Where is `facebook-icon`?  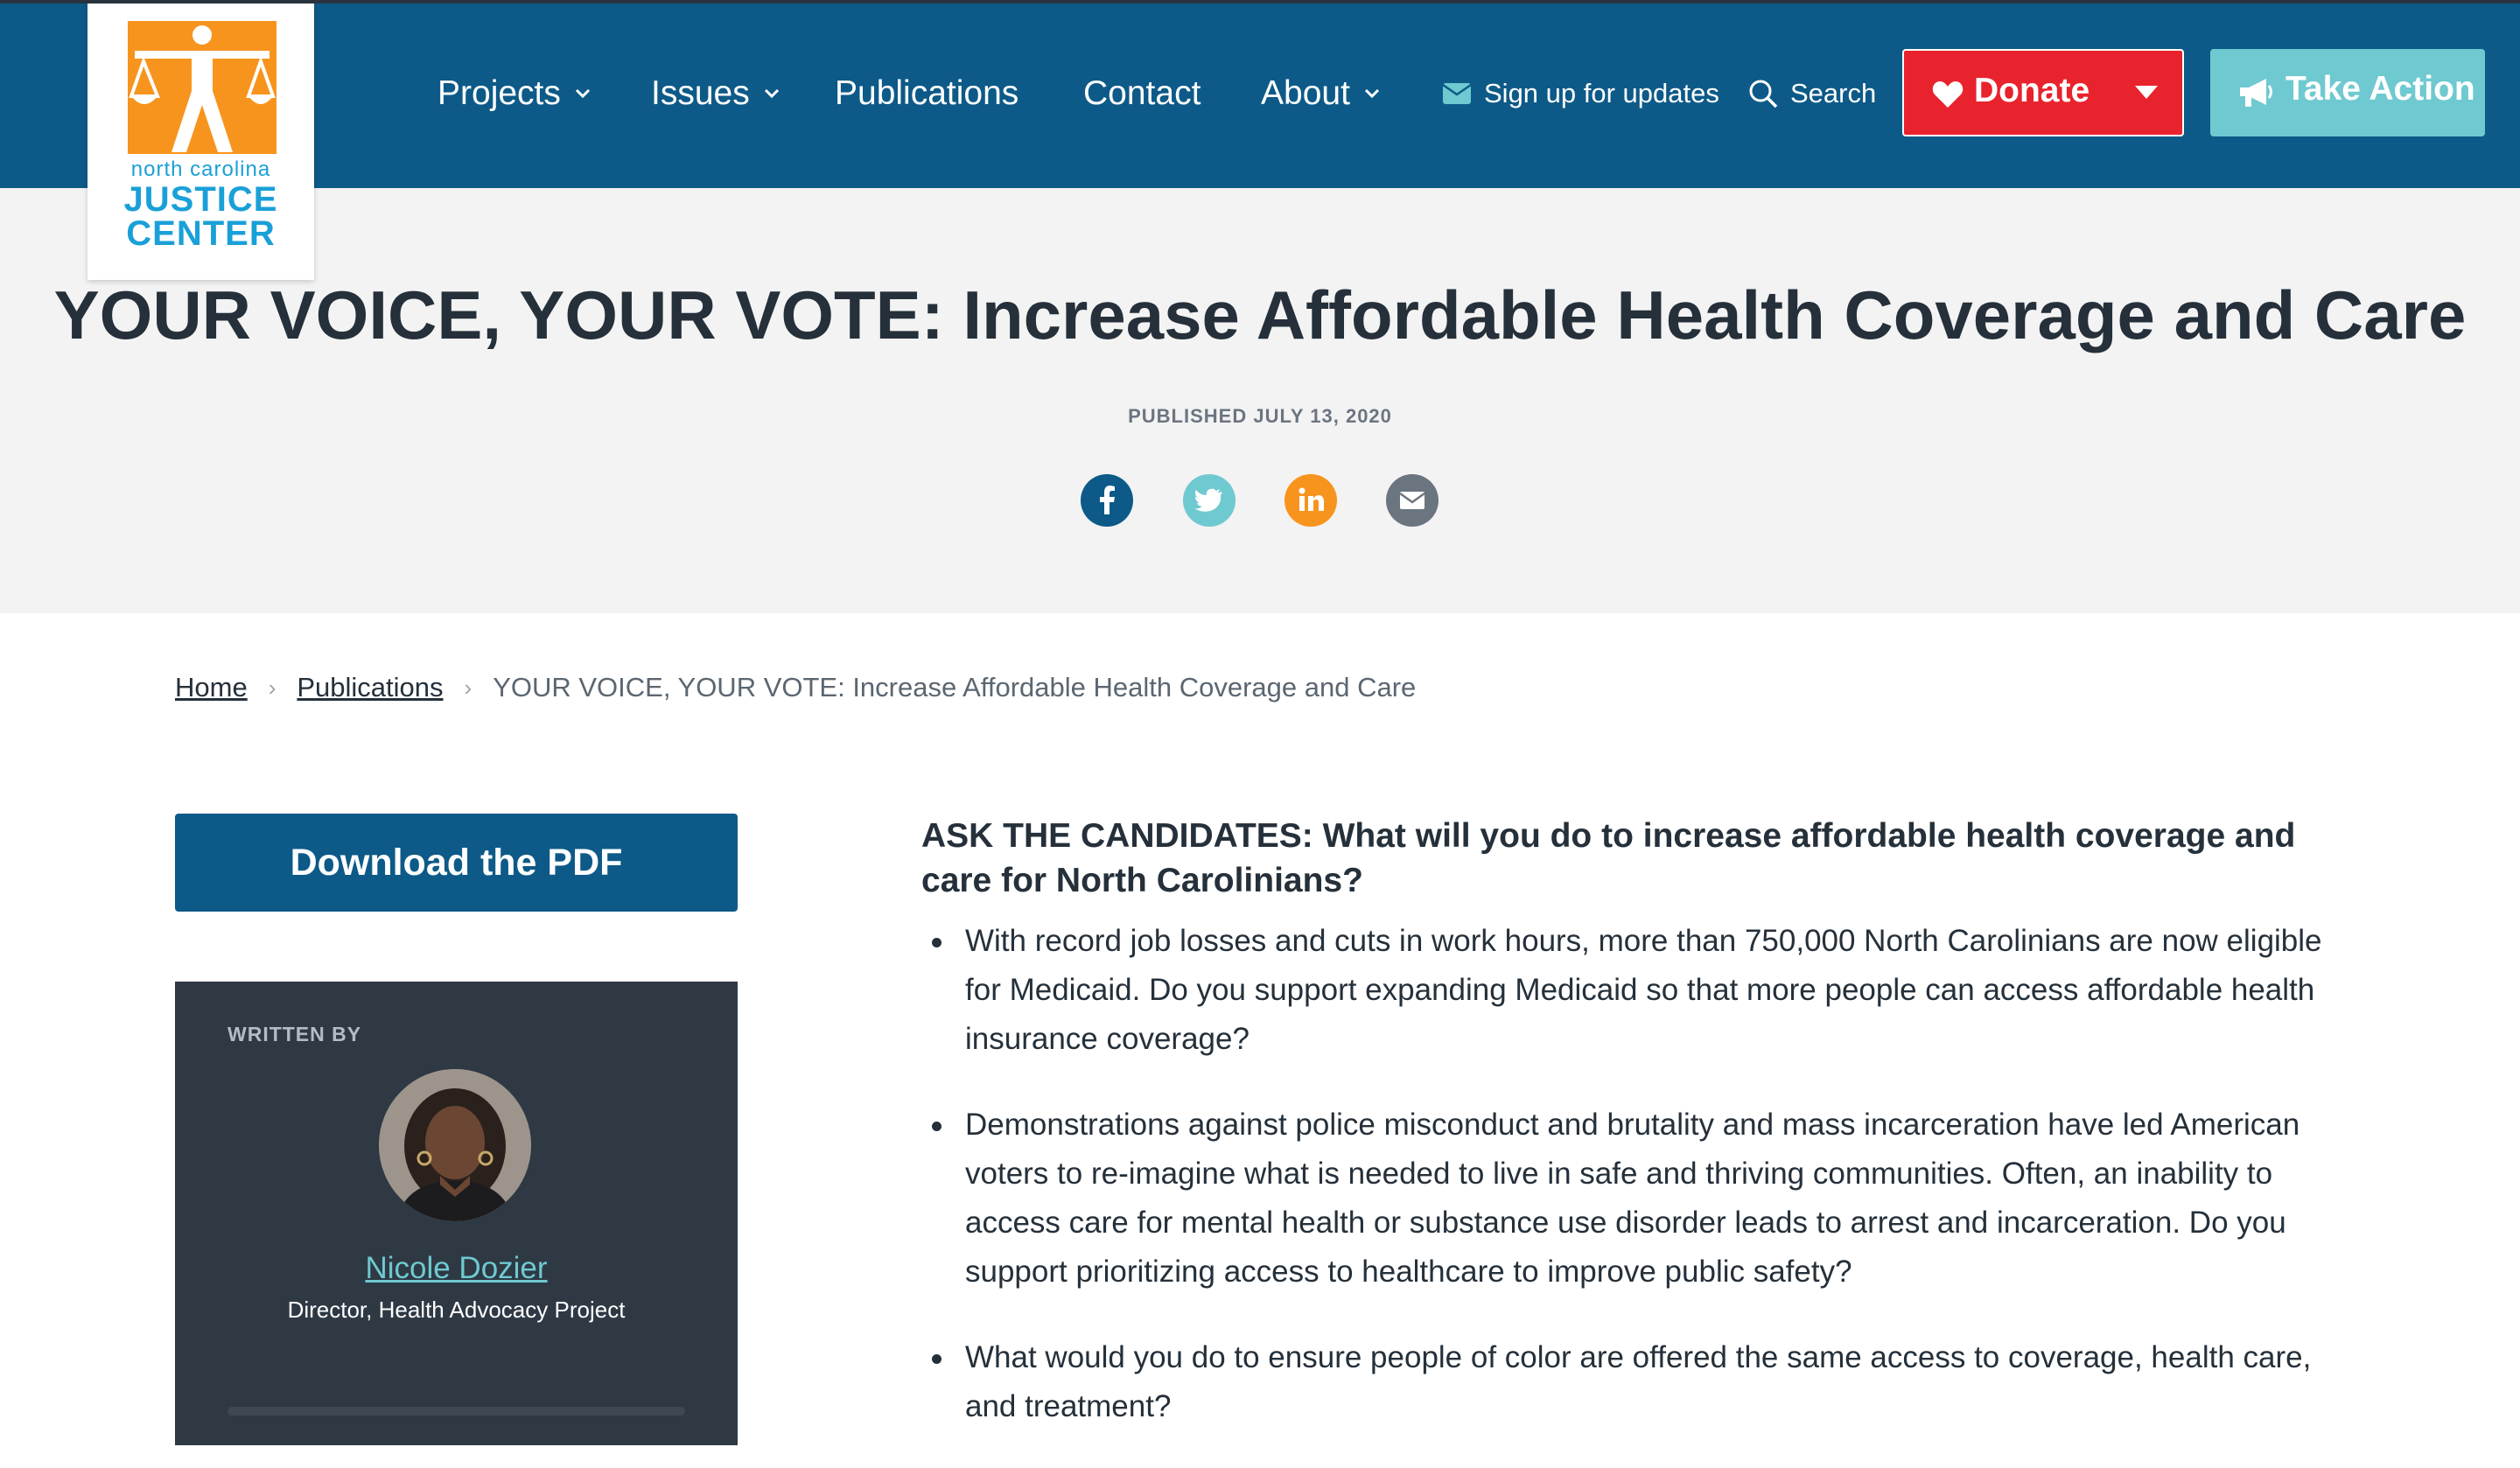 facebook-icon is located at coordinates (1107, 500).